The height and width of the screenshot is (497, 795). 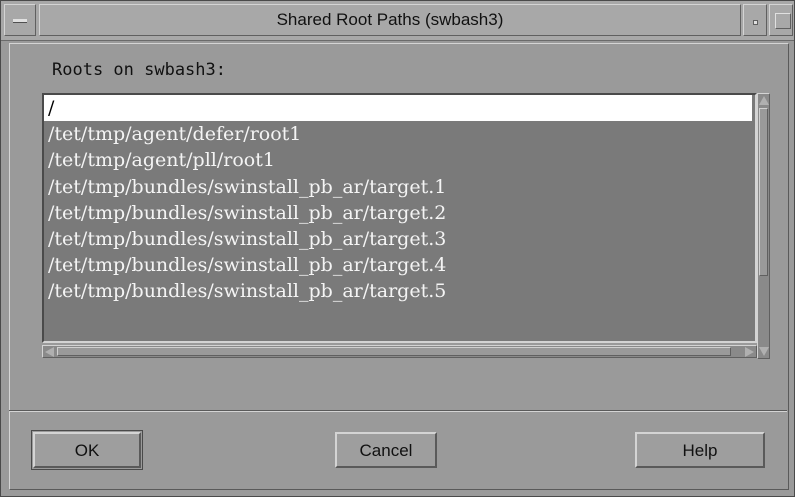 What do you see at coordinates (763, 192) in the screenshot?
I see `vertical-scroll-thumb` at bounding box center [763, 192].